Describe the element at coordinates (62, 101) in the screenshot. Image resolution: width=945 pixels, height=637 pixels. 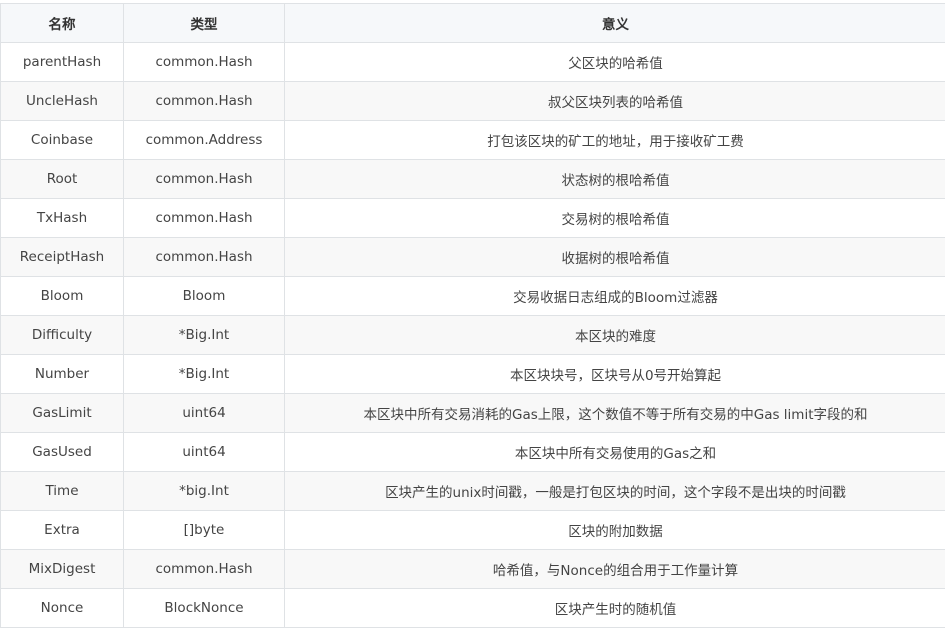
I see `field-name-cell: UncleHash` at that location.